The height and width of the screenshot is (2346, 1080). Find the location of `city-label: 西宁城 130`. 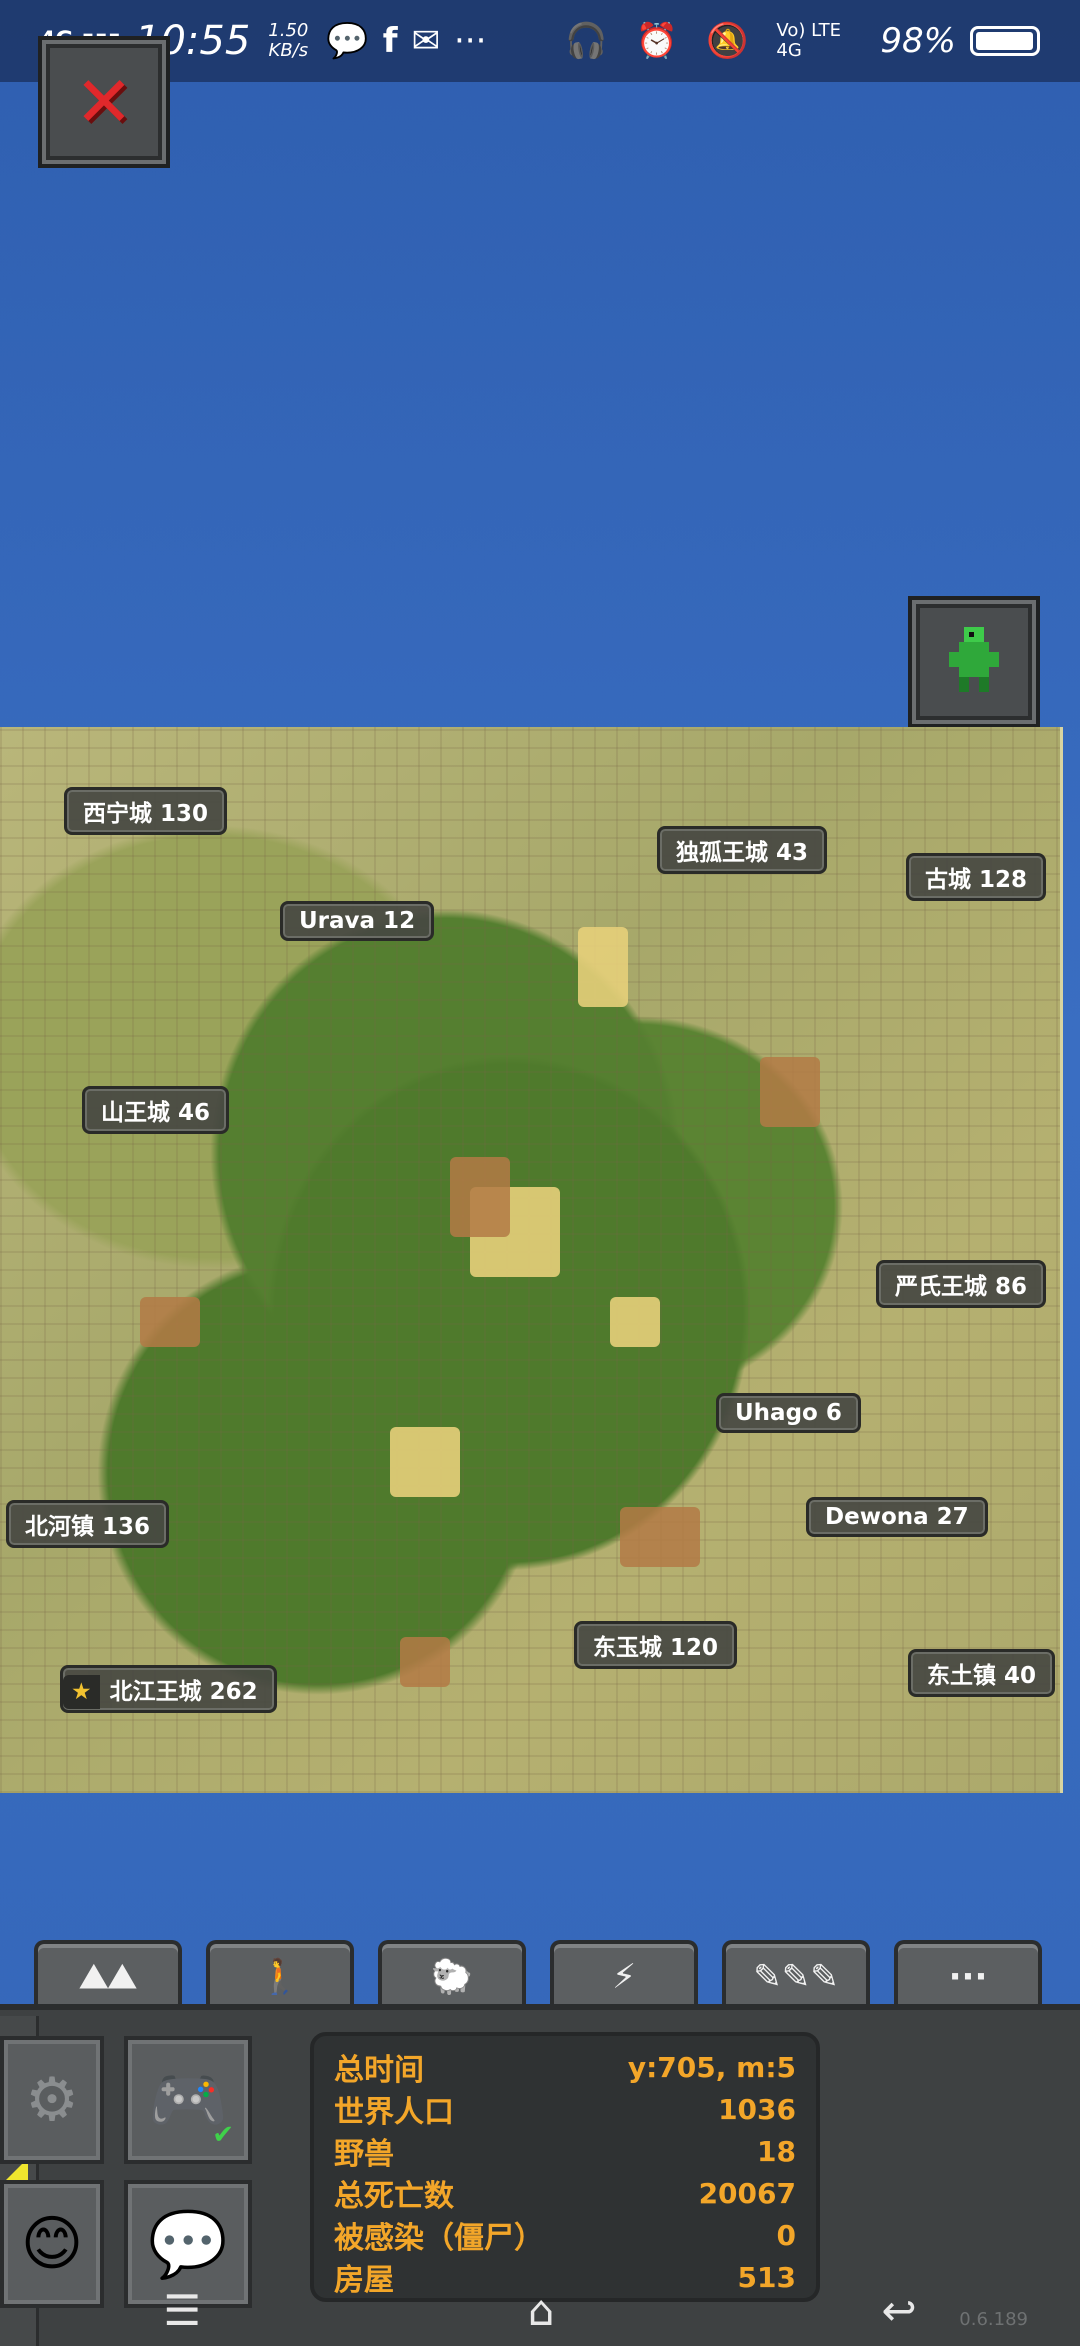

city-label: 西宁城 130 is located at coordinates (146, 811).